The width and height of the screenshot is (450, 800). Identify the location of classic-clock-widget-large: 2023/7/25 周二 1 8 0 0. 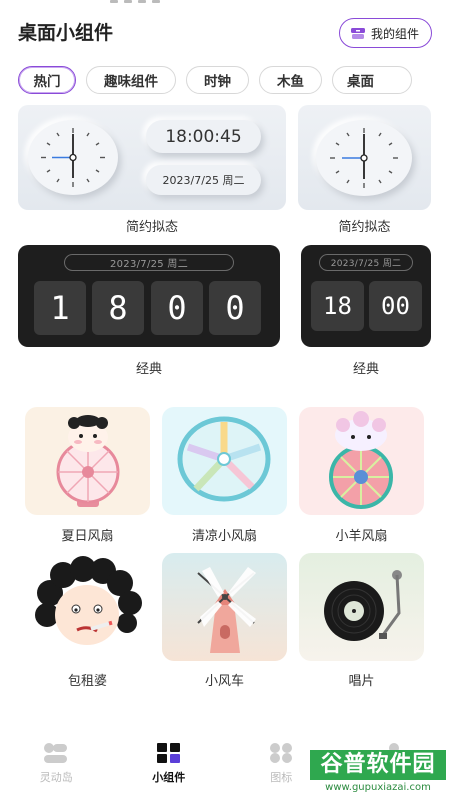
(149, 296).